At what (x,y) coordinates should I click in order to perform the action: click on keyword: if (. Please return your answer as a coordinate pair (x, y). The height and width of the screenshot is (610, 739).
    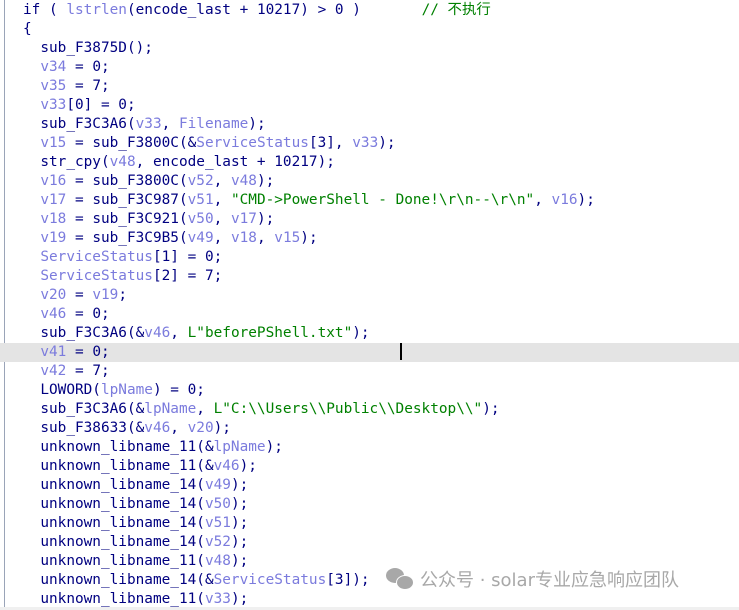
    Looking at the image, I should click on (45, 10).